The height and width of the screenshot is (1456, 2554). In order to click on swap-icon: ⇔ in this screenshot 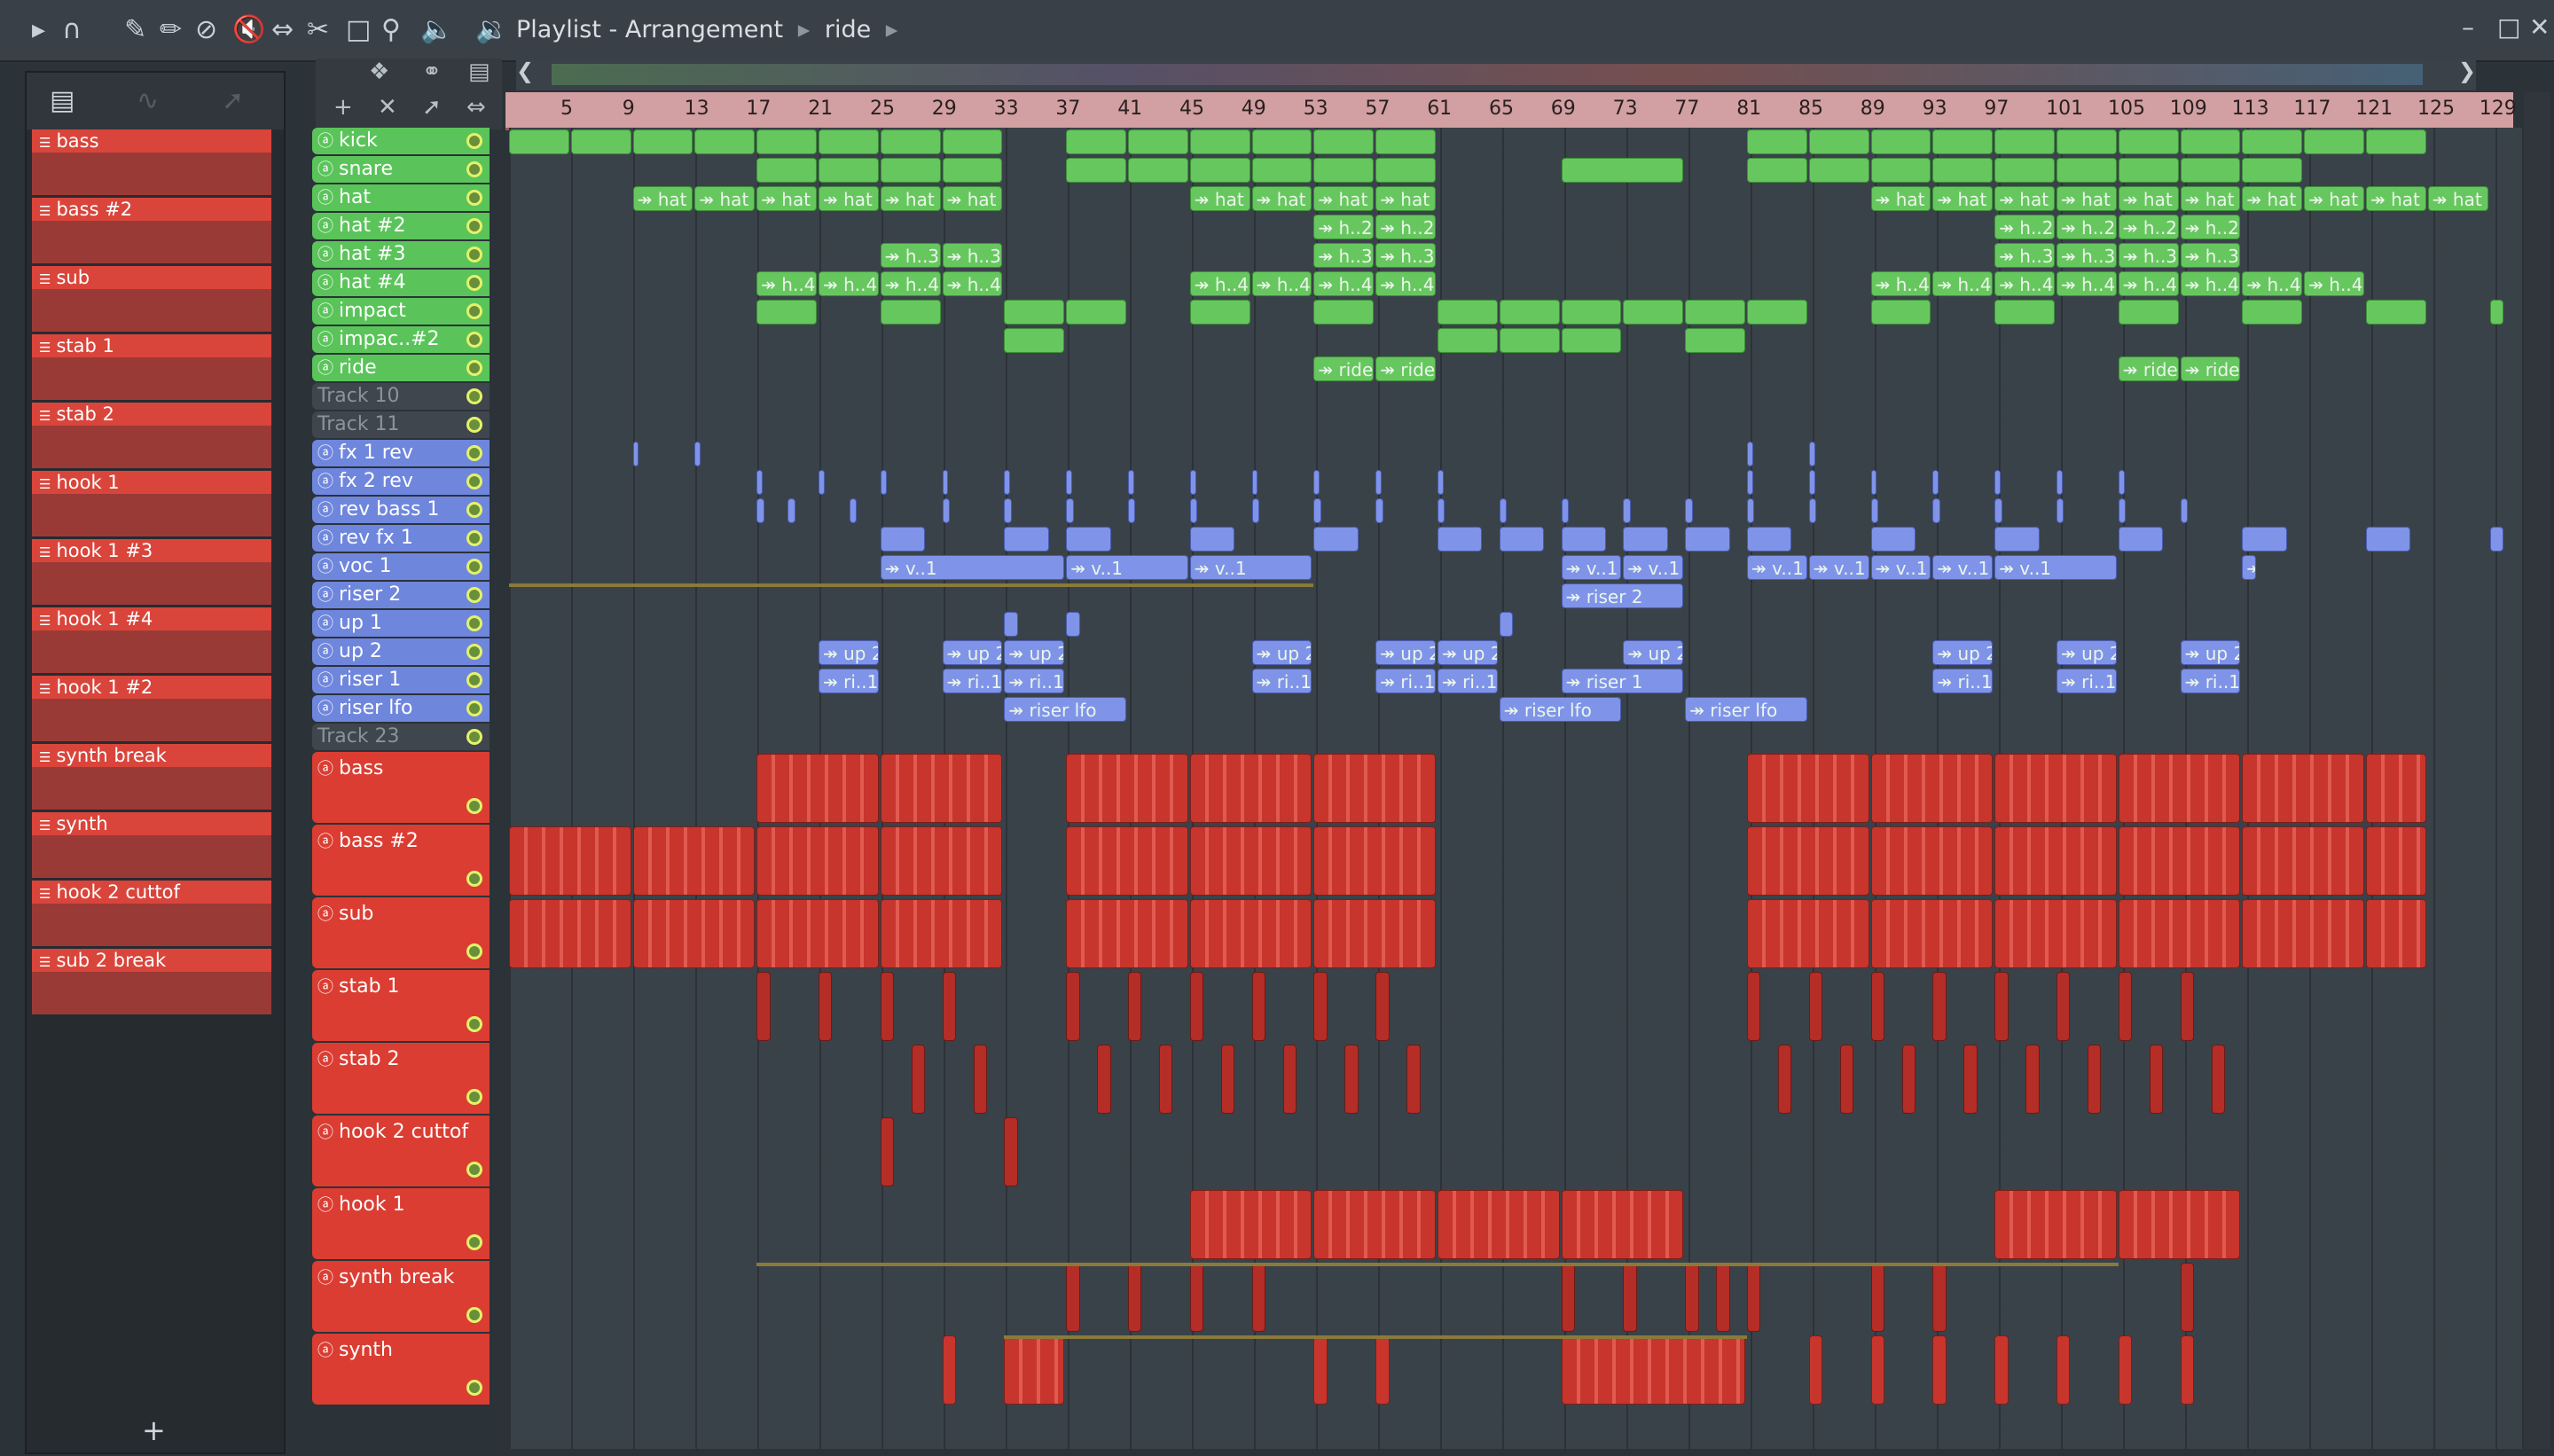, I will do `click(476, 107)`.